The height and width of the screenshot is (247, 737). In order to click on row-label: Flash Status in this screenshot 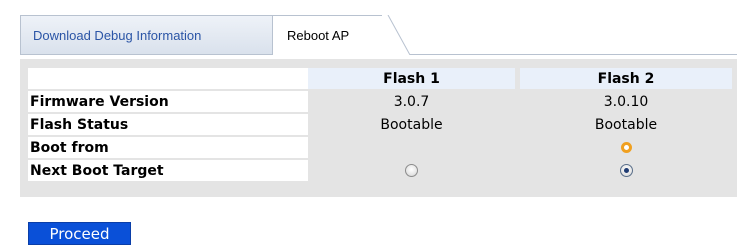, I will do `click(168, 124)`.